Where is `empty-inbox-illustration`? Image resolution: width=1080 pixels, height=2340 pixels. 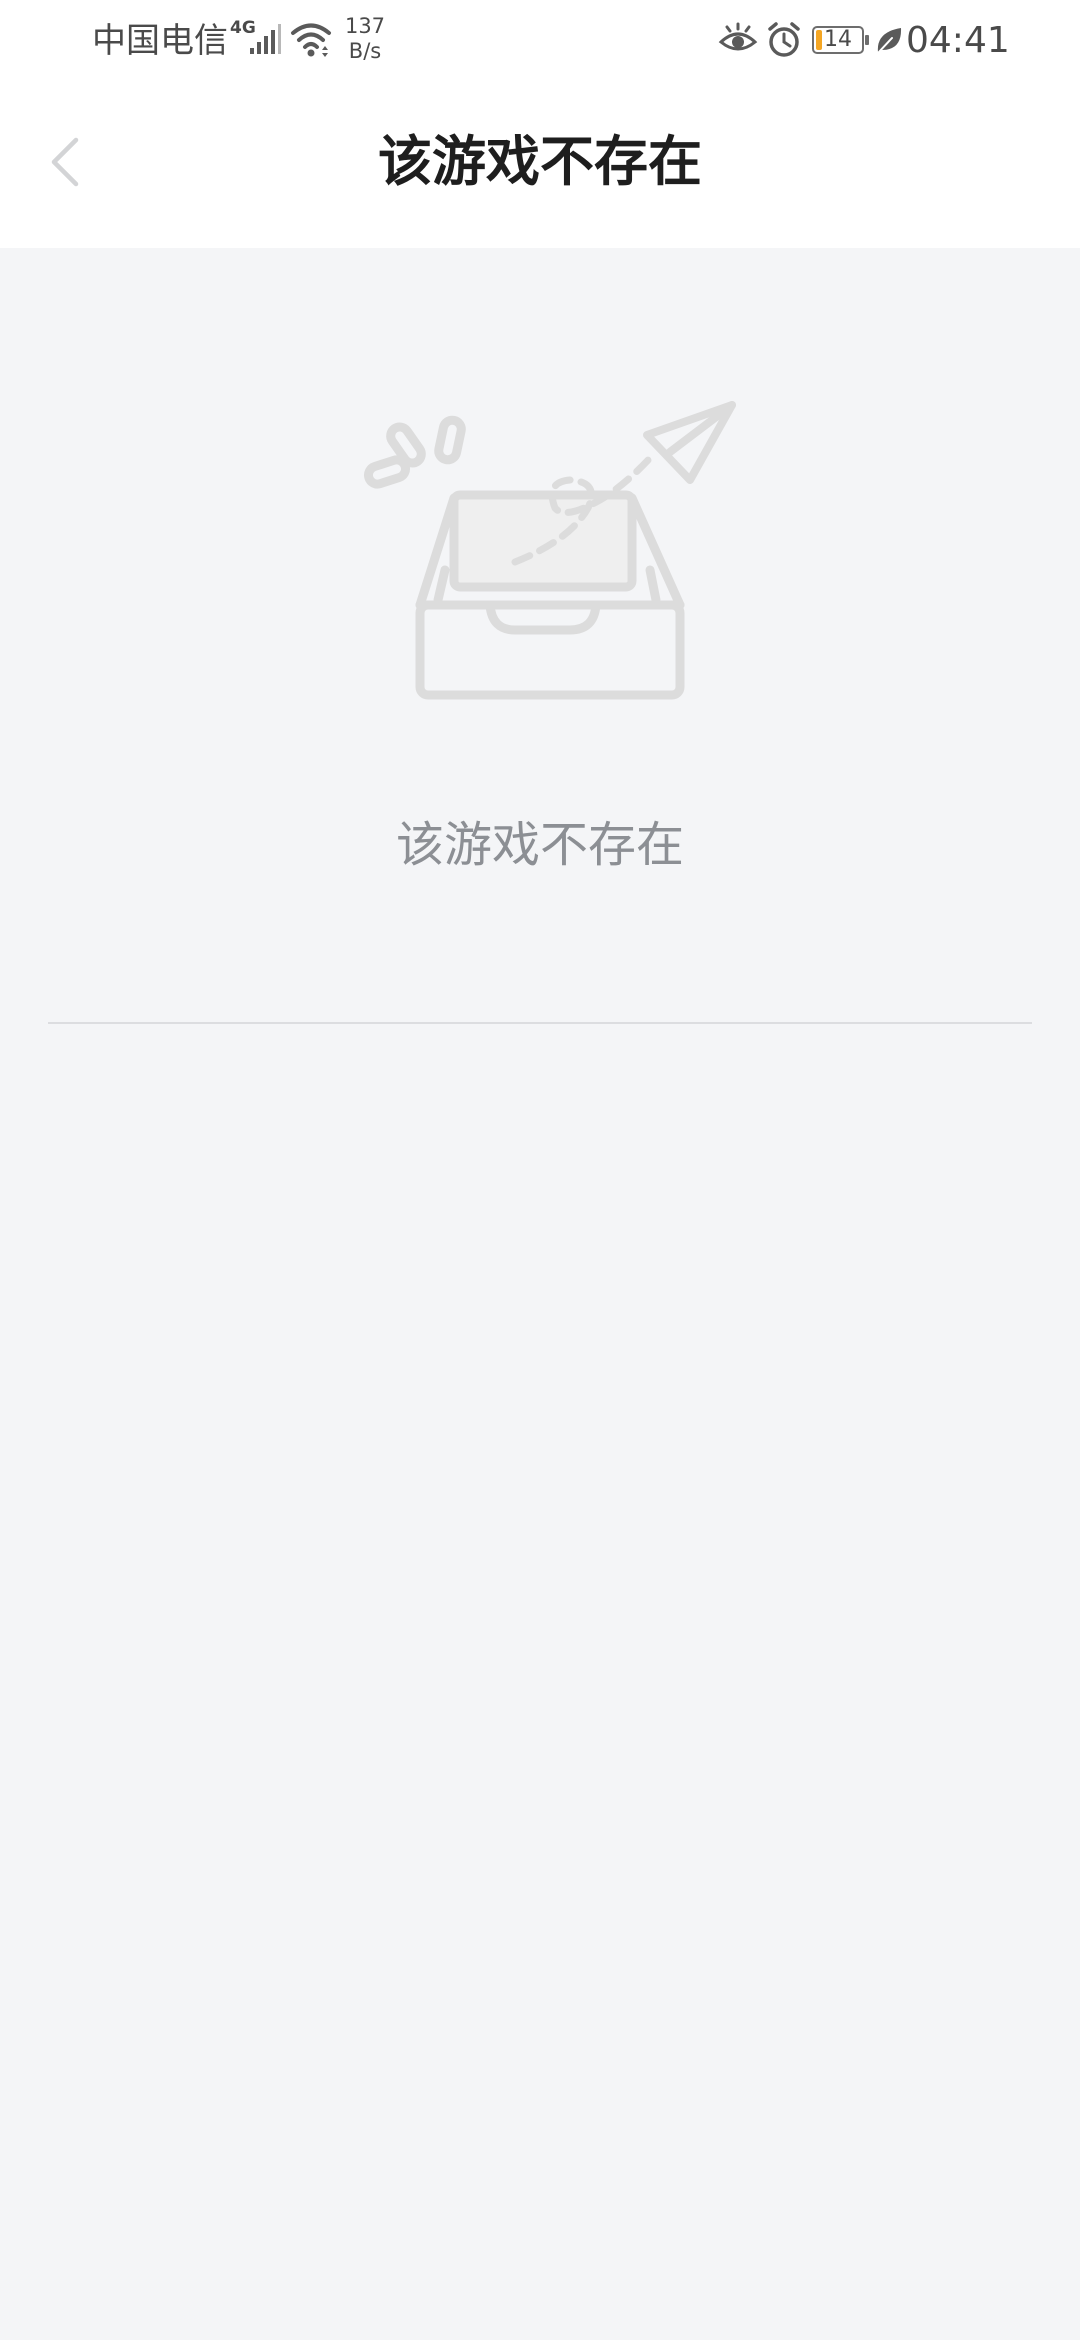 empty-inbox-illustration is located at coordinates (550, 550).